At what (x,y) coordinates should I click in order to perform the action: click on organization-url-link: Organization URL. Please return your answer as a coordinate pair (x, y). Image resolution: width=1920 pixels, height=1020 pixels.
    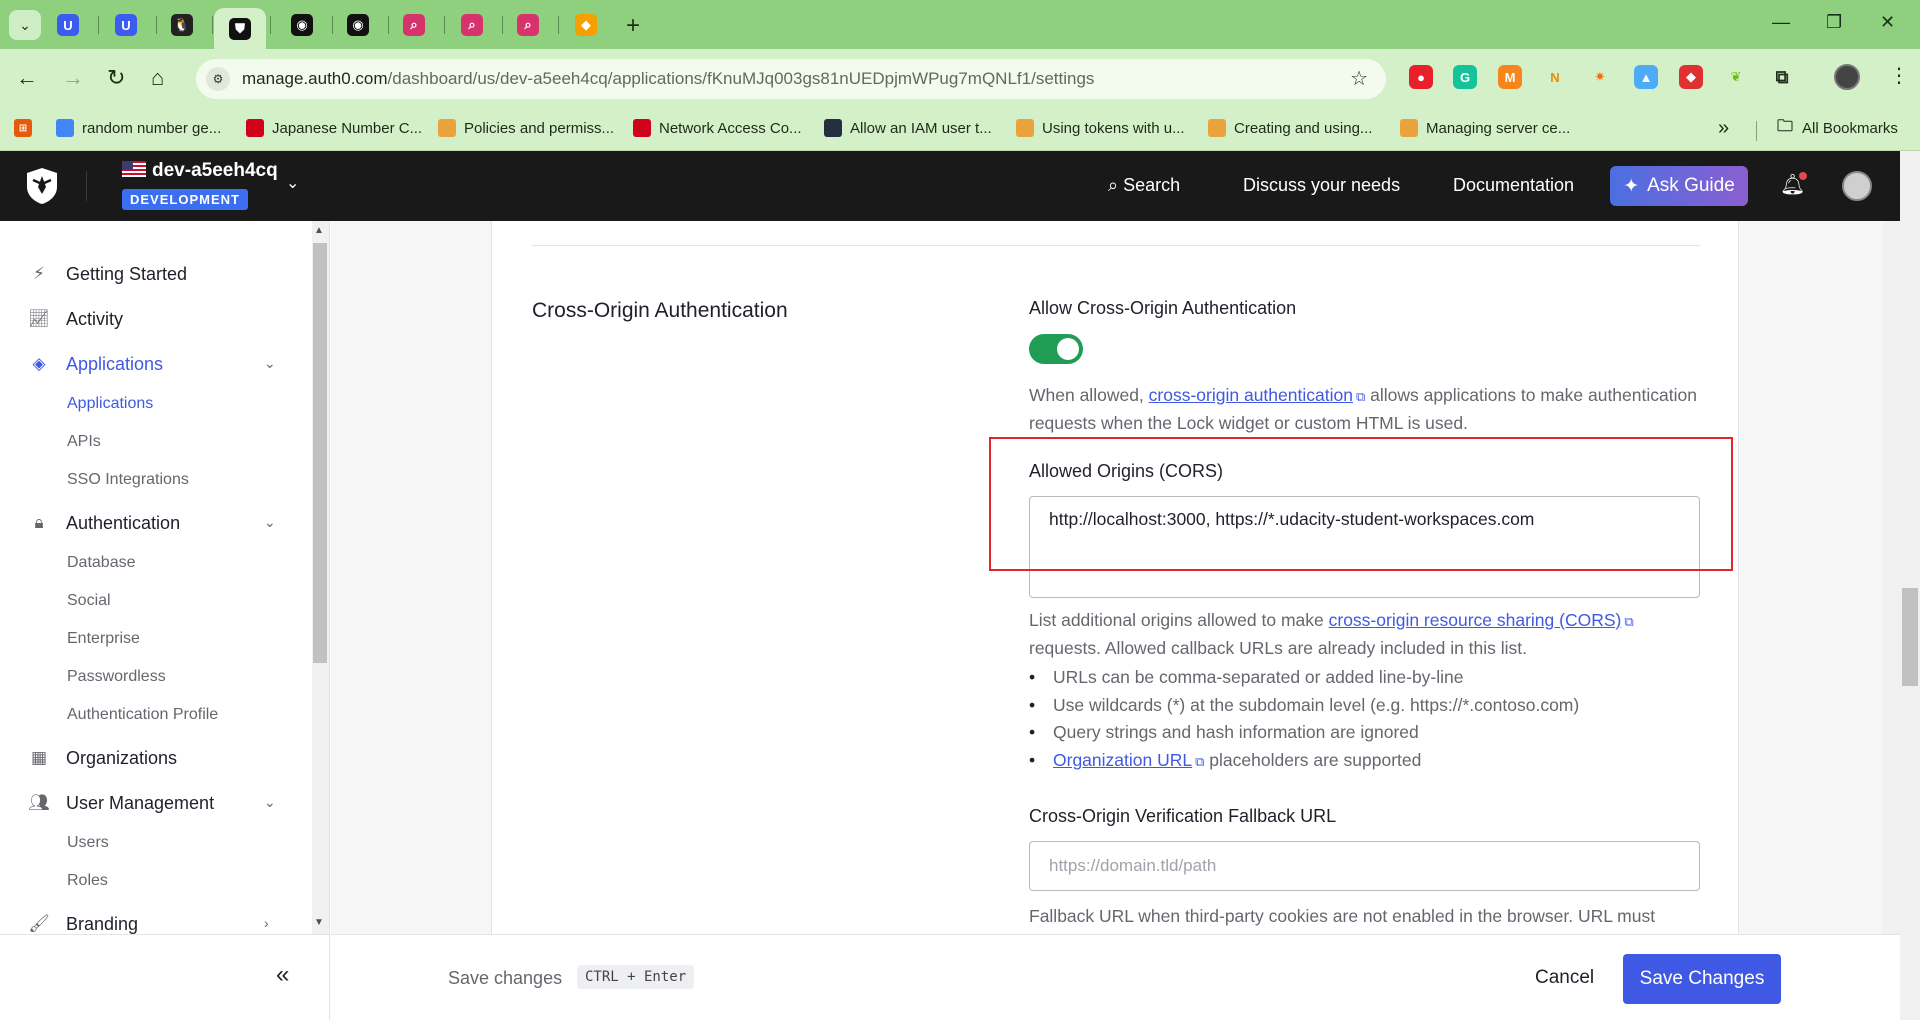
    Looking at the image, I should click on (1122, 760).